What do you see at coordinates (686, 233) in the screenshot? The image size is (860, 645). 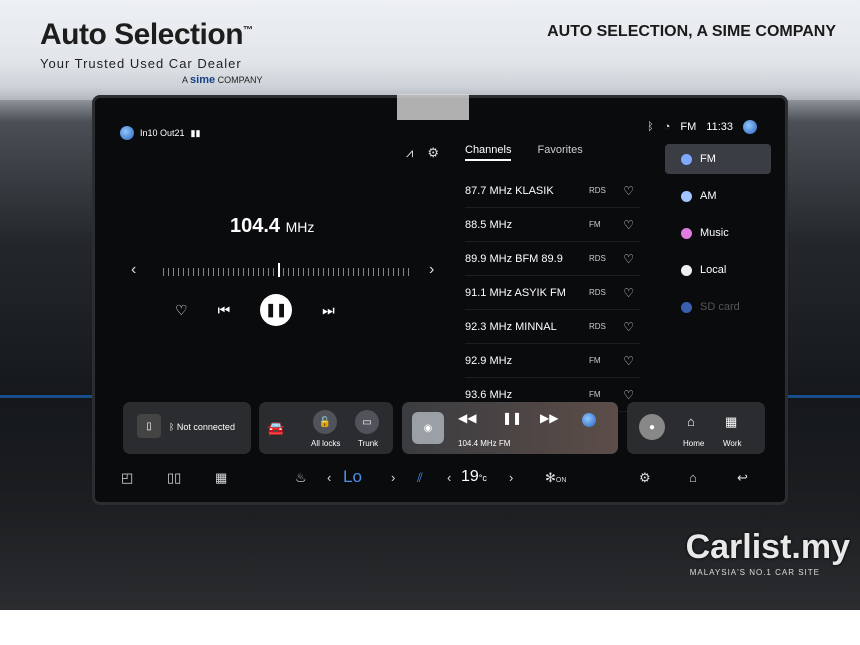 I see `music-icon` at bounding box center [686, 233].